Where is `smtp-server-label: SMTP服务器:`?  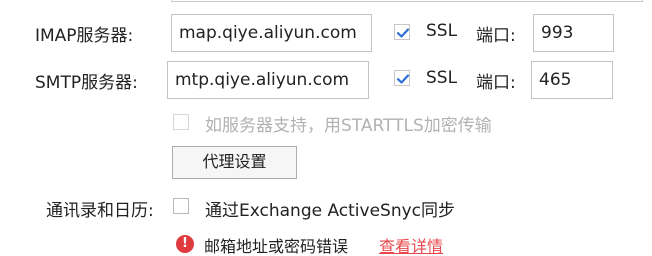
smtp-server-label: SMTP服务器: is located at coordinates (86, 83).